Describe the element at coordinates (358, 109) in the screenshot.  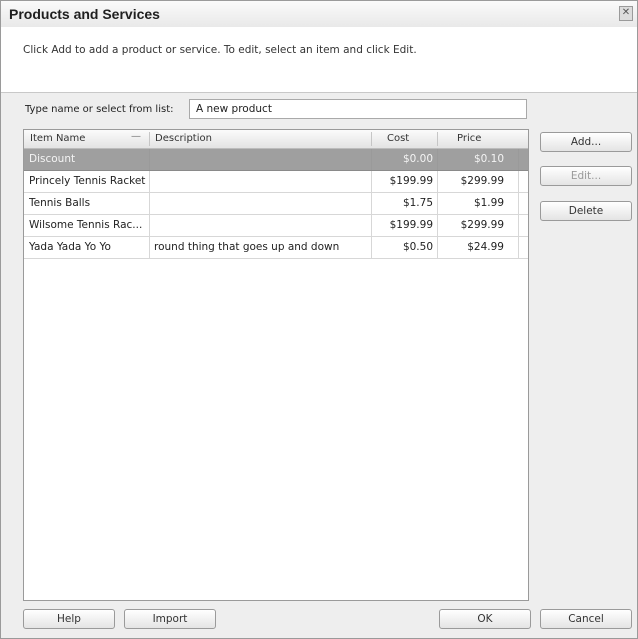
I see `filter-input: A new product` at that location.